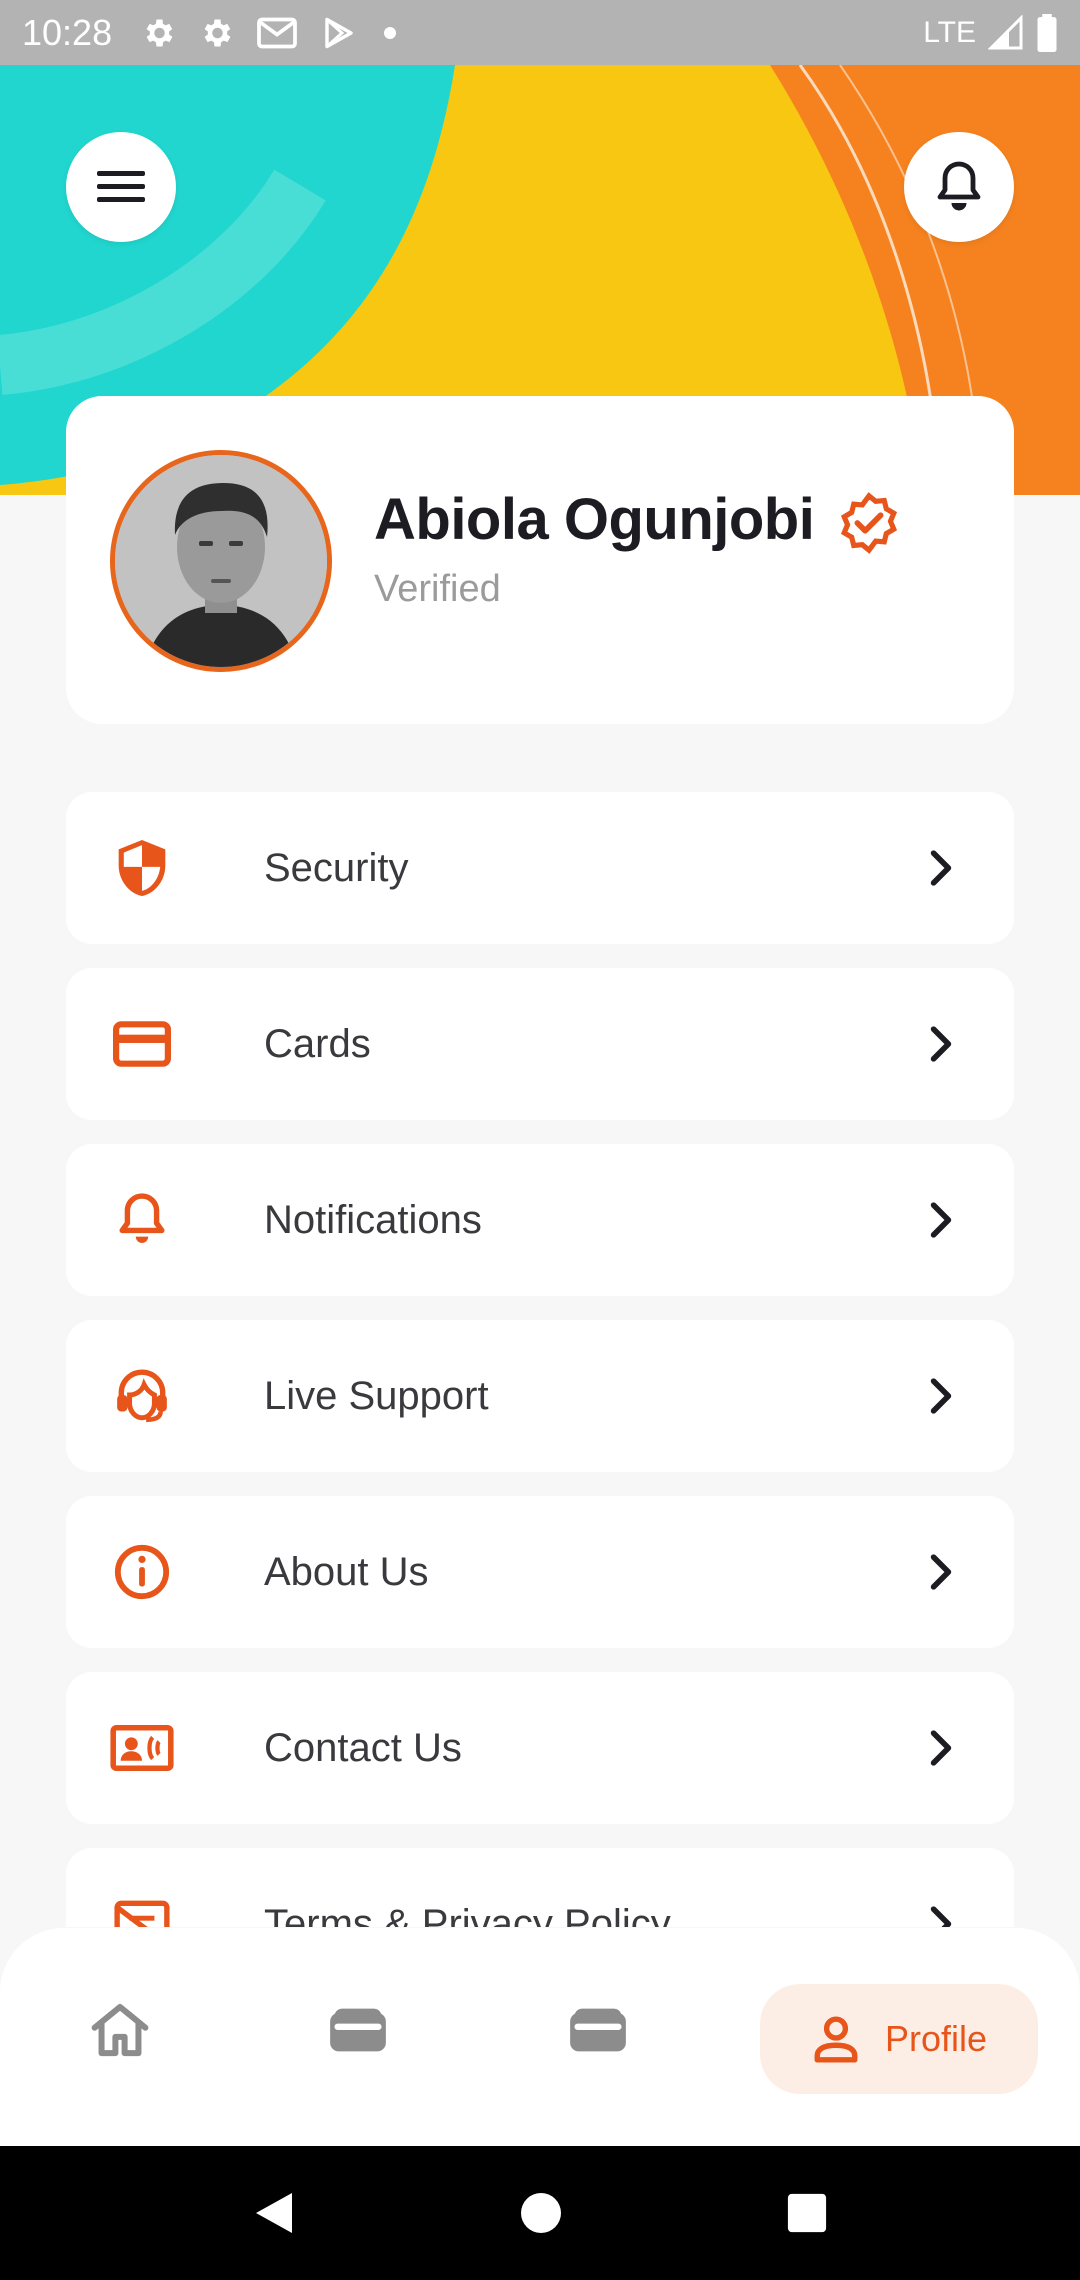  What do you see at coordinates (836, 2039) in the screenshot?
I see `profile-icon` at bounding box center [836, 2039].